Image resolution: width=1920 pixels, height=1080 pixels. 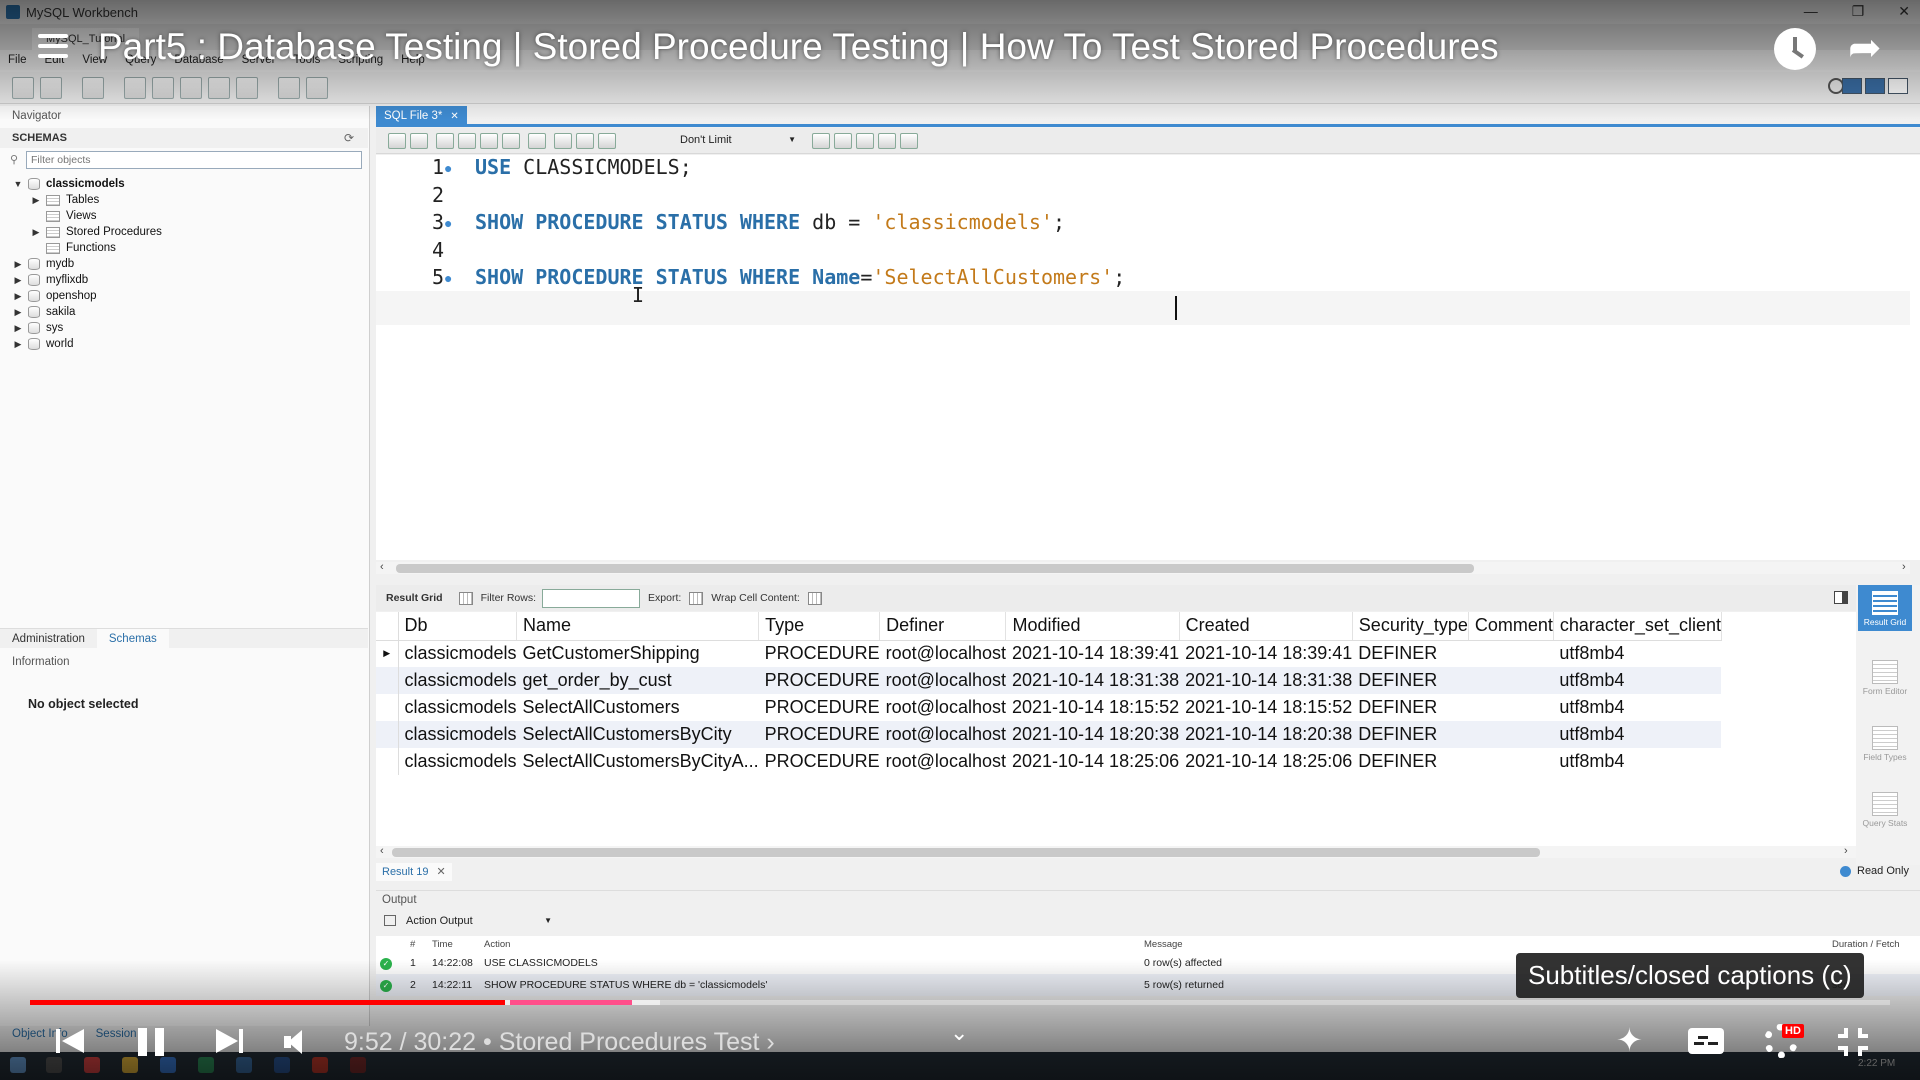 I want to click on next-icon, so click(x=229, y=1041).